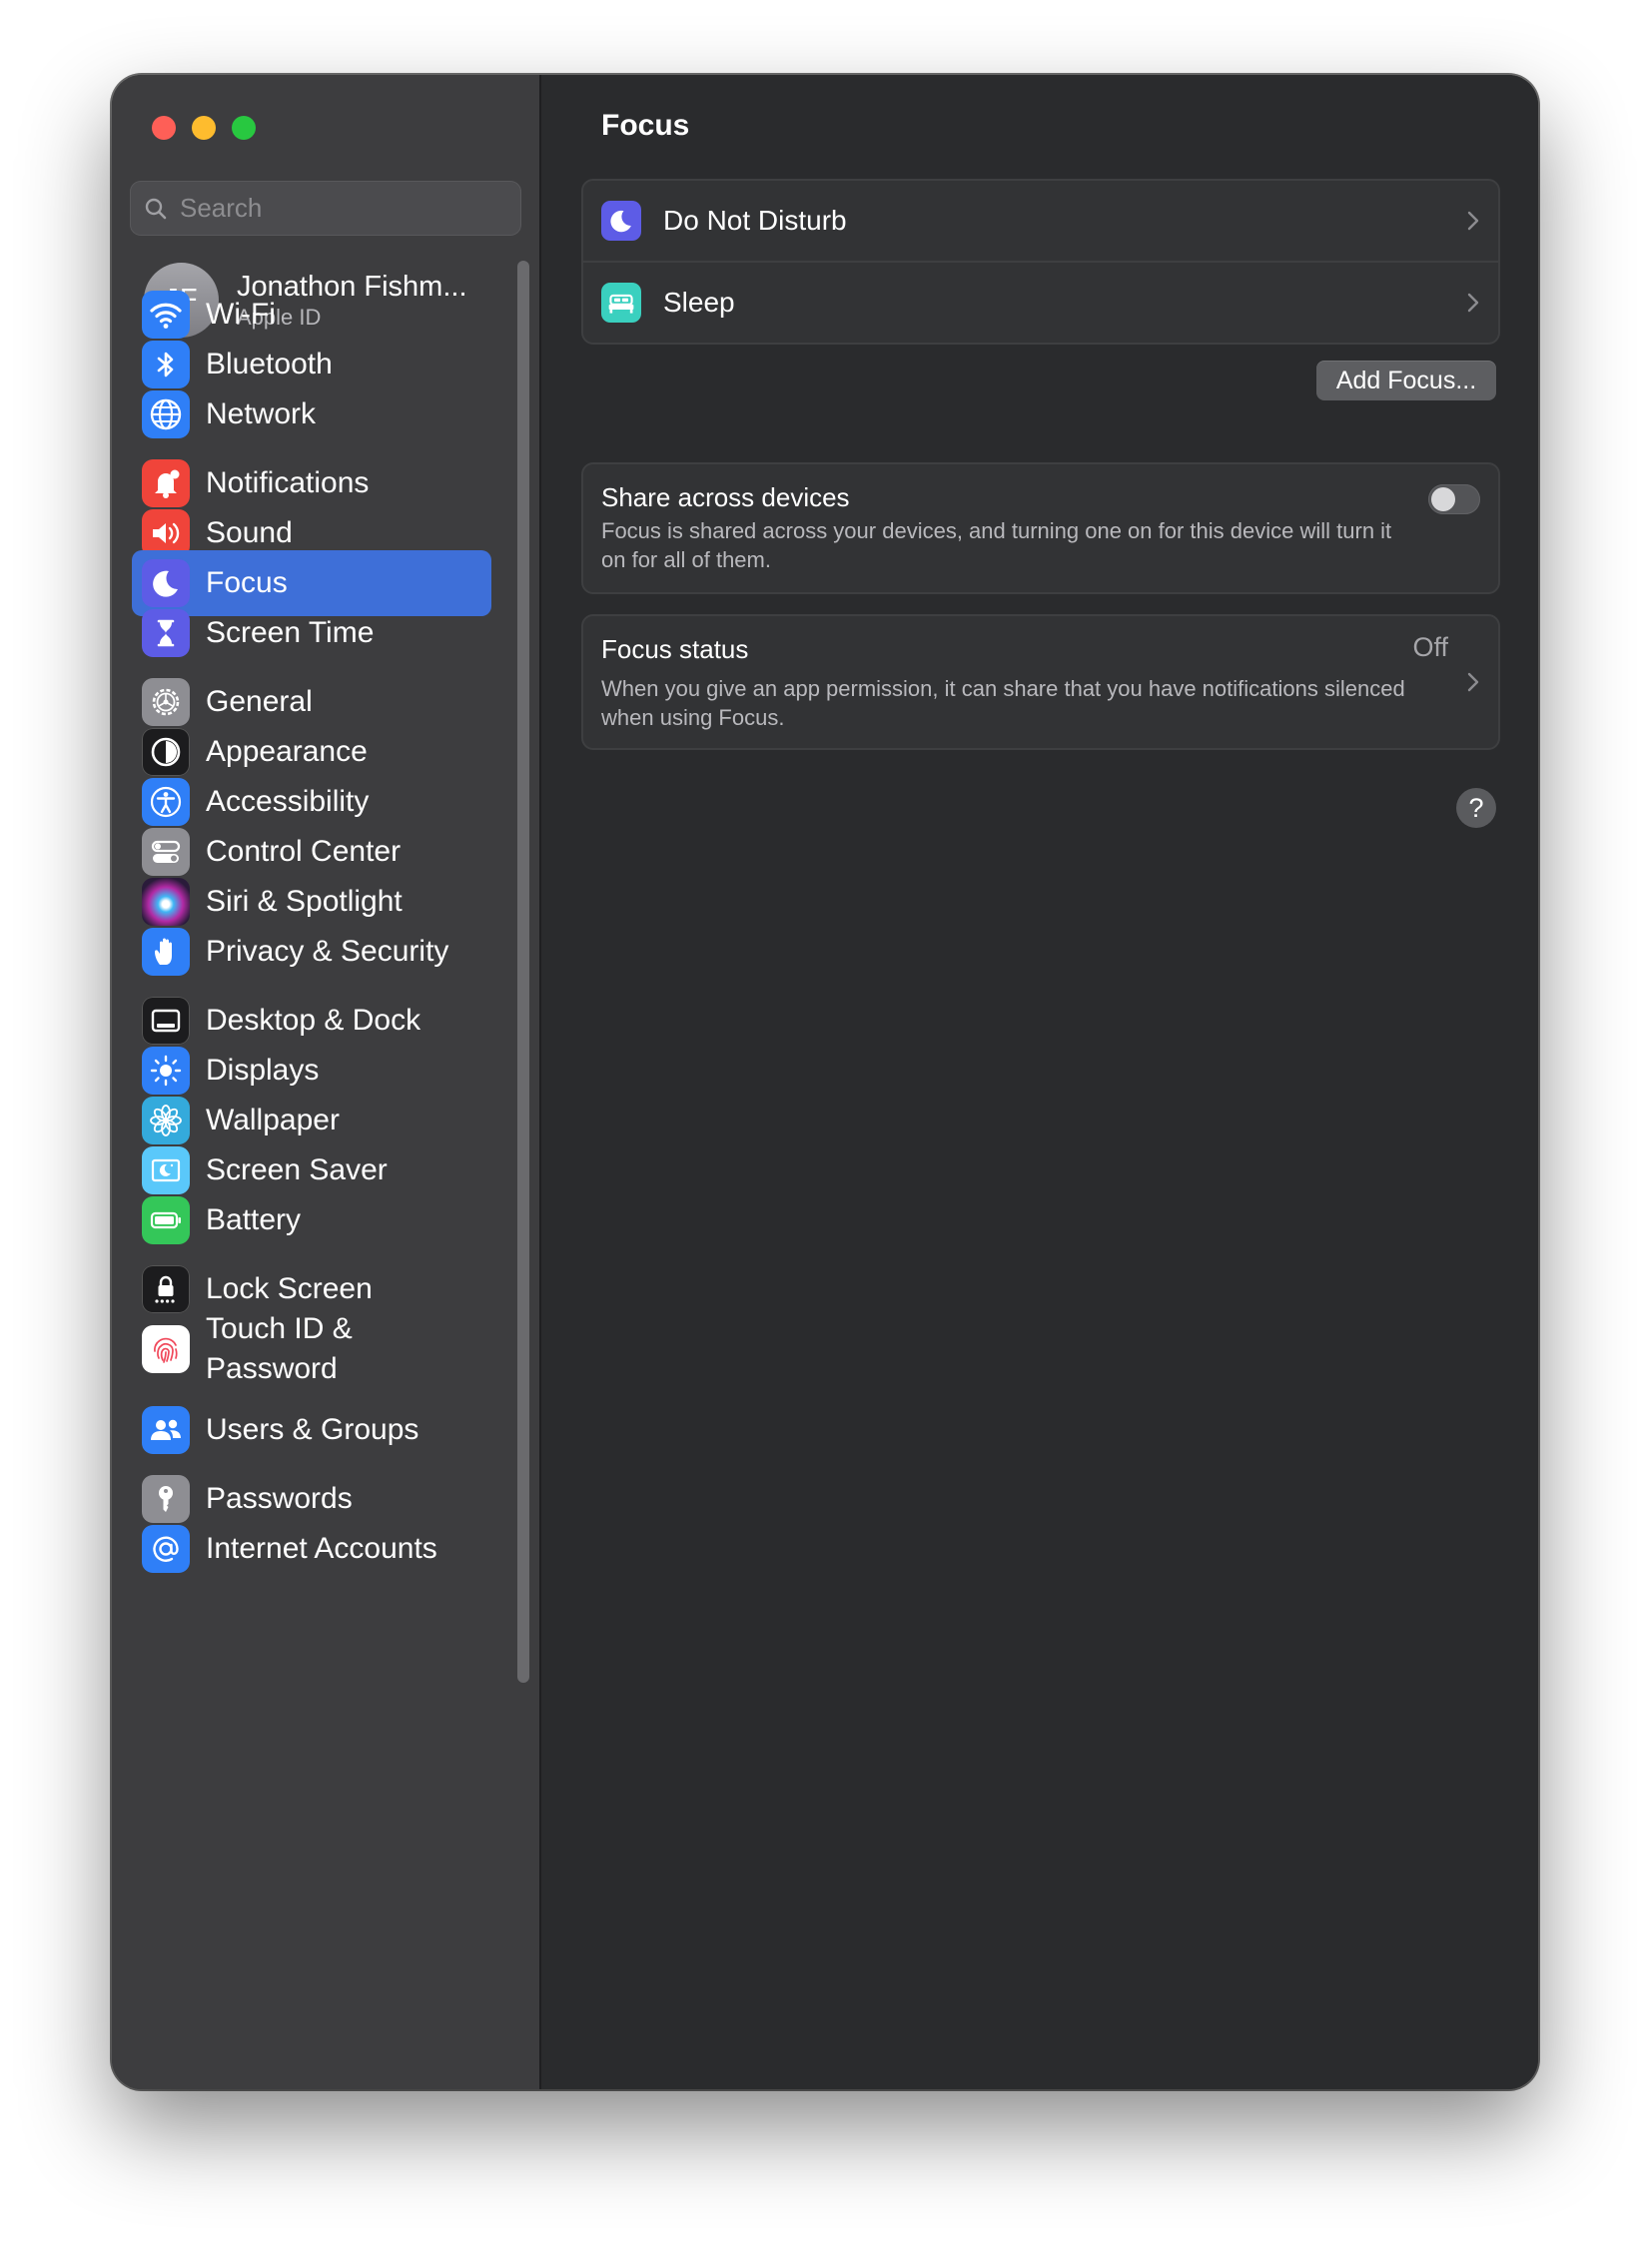 This screenshot has height=2241, width=1652. What do you see at coordinates (288, 801) in the screenshot?
I see `sidebar-item-label: Accessibility` at bounding box center [288, 801].